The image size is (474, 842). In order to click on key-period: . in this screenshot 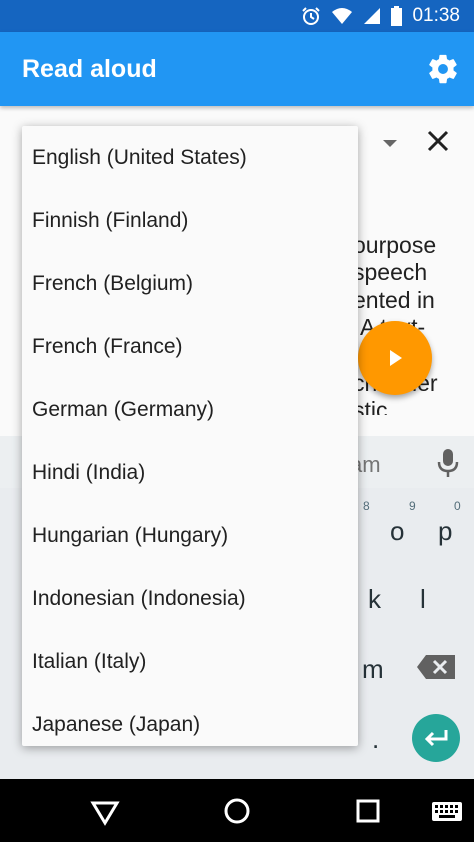, I will do `click(375, 739)`.